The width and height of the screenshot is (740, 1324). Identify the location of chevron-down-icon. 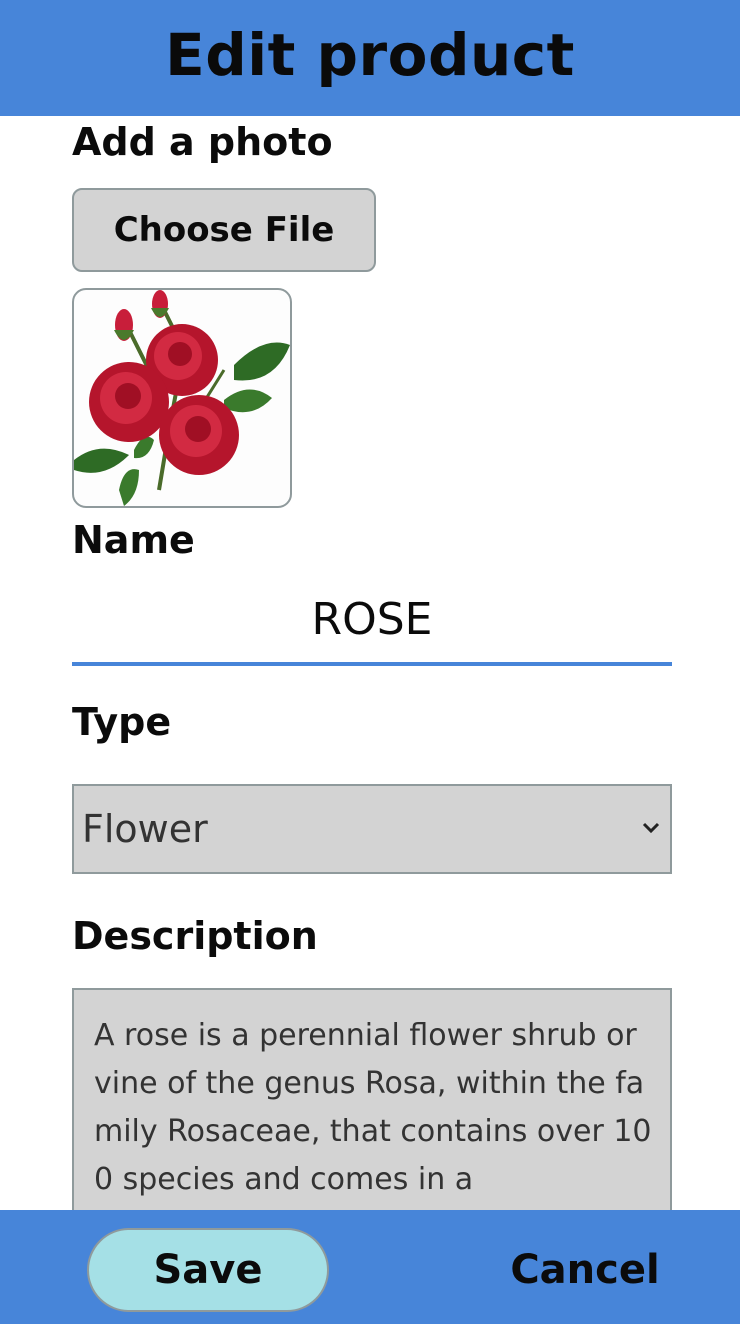
(651, 828).